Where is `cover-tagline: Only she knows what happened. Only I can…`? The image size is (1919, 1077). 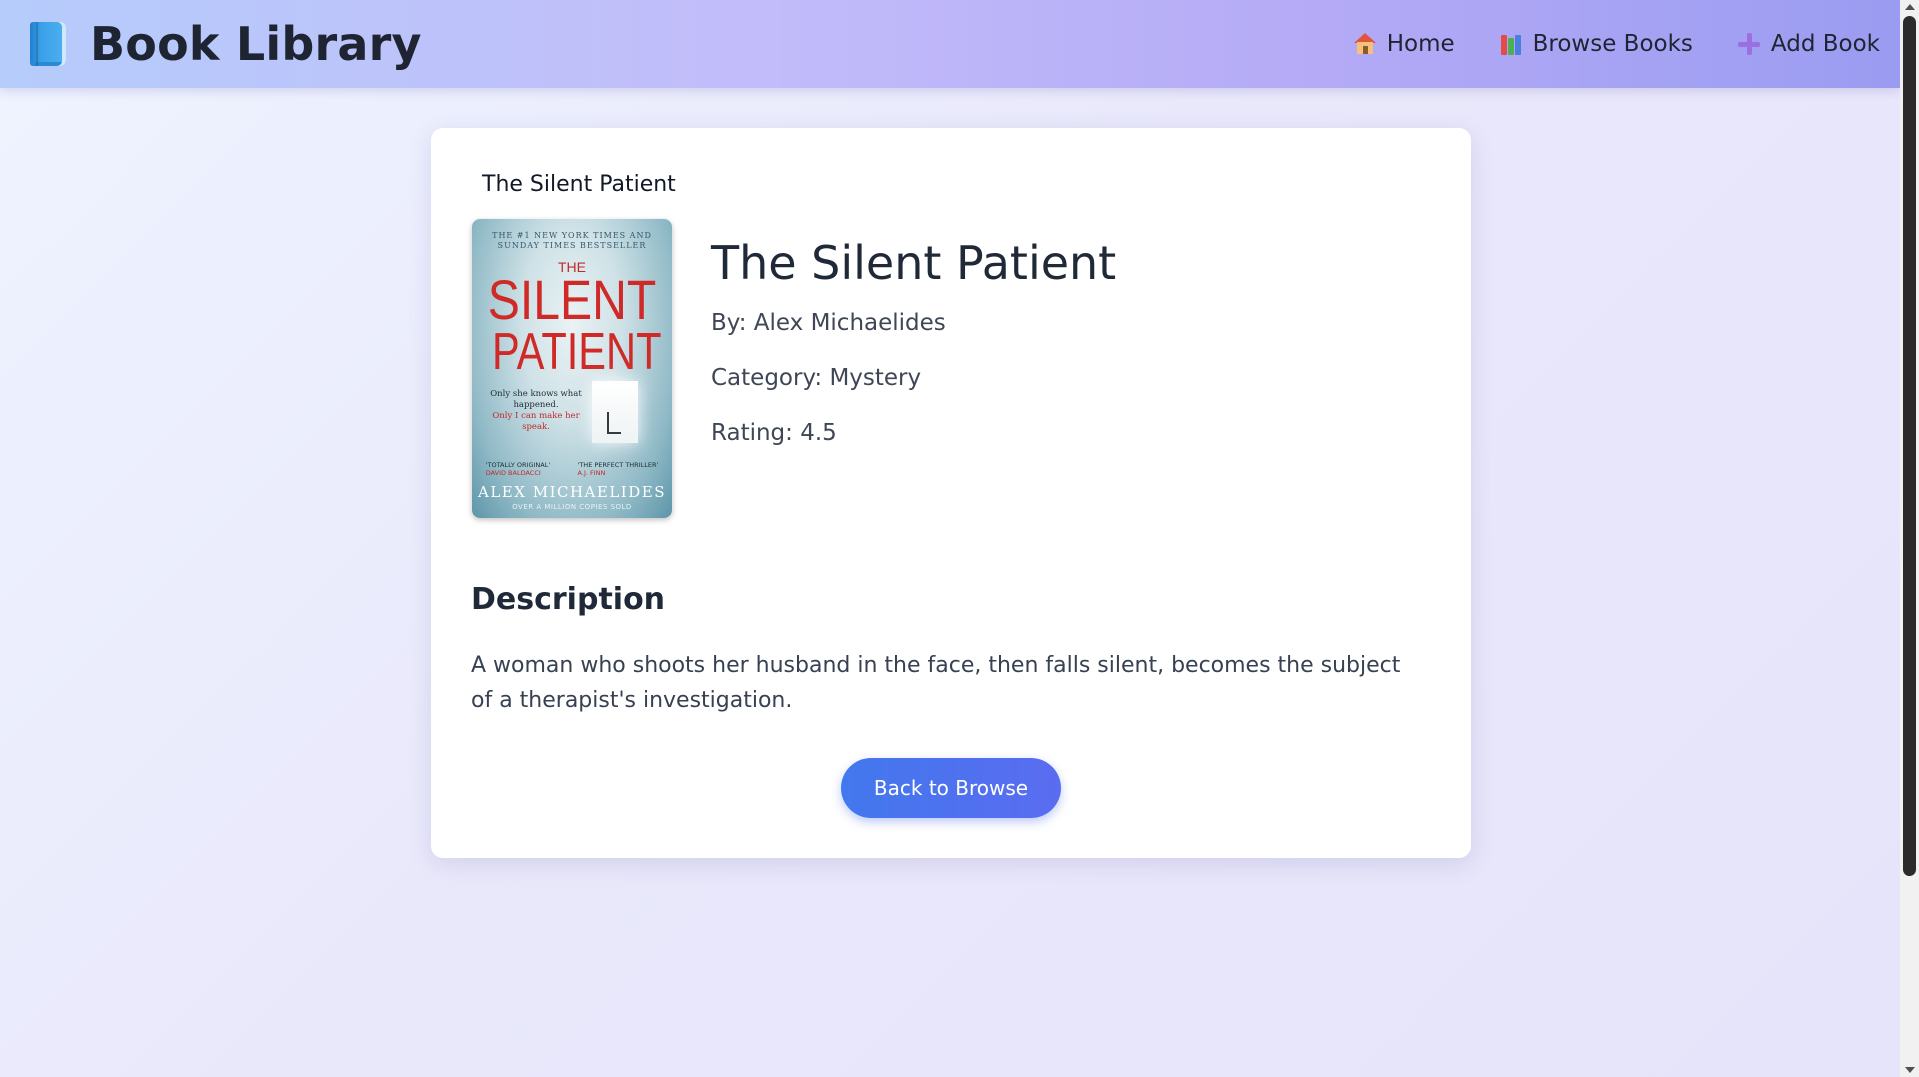 cover-tagline: Only she knows what happened. Only I can… is located at coordinates (536, 411).